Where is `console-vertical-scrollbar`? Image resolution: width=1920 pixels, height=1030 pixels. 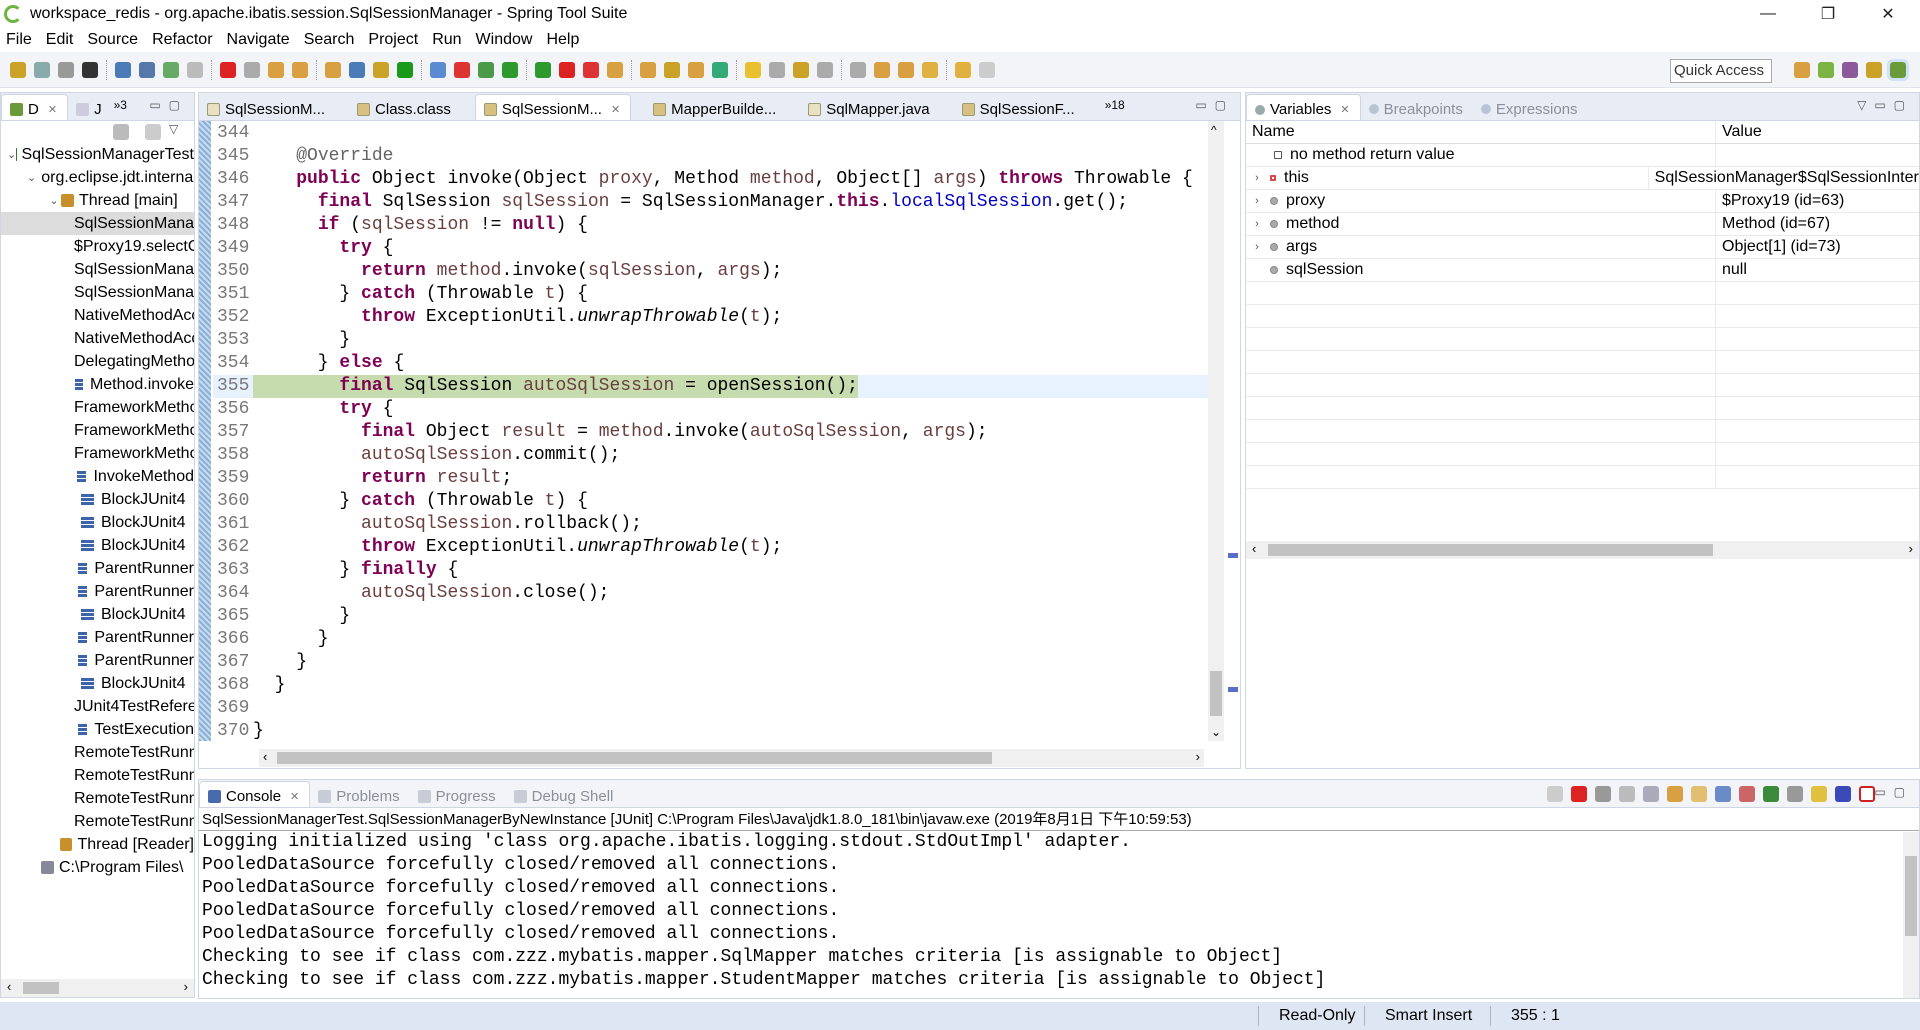
console-vertical-scrollbar is located at coordinates (1911, 915).